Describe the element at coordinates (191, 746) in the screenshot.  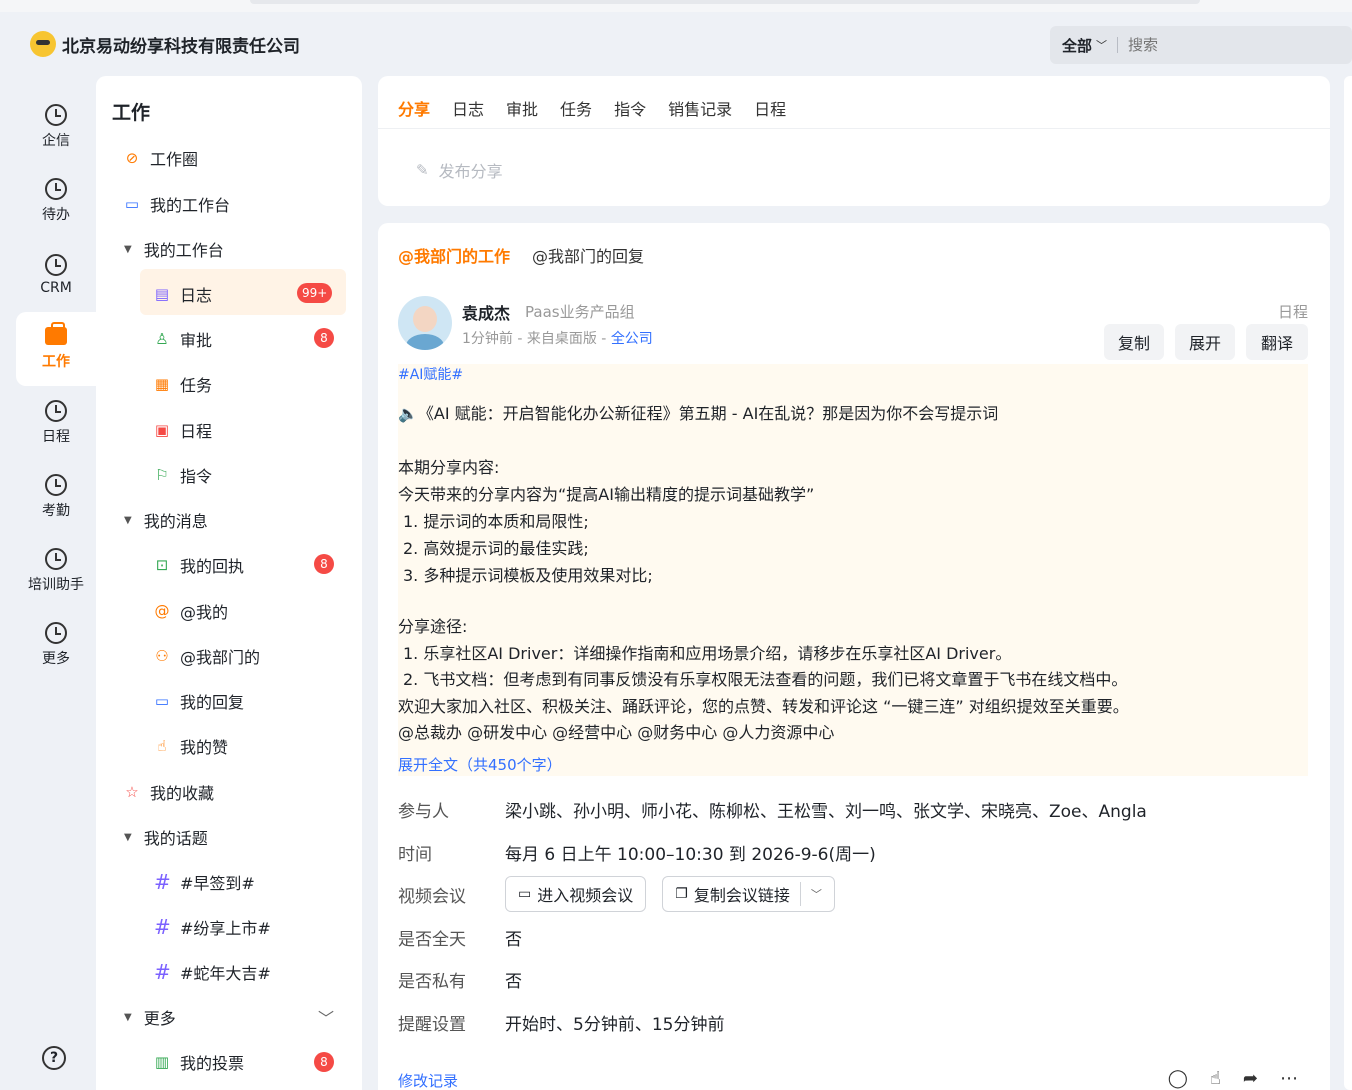
I see `menu-item-likes: ☝ 我的赞` at that location.